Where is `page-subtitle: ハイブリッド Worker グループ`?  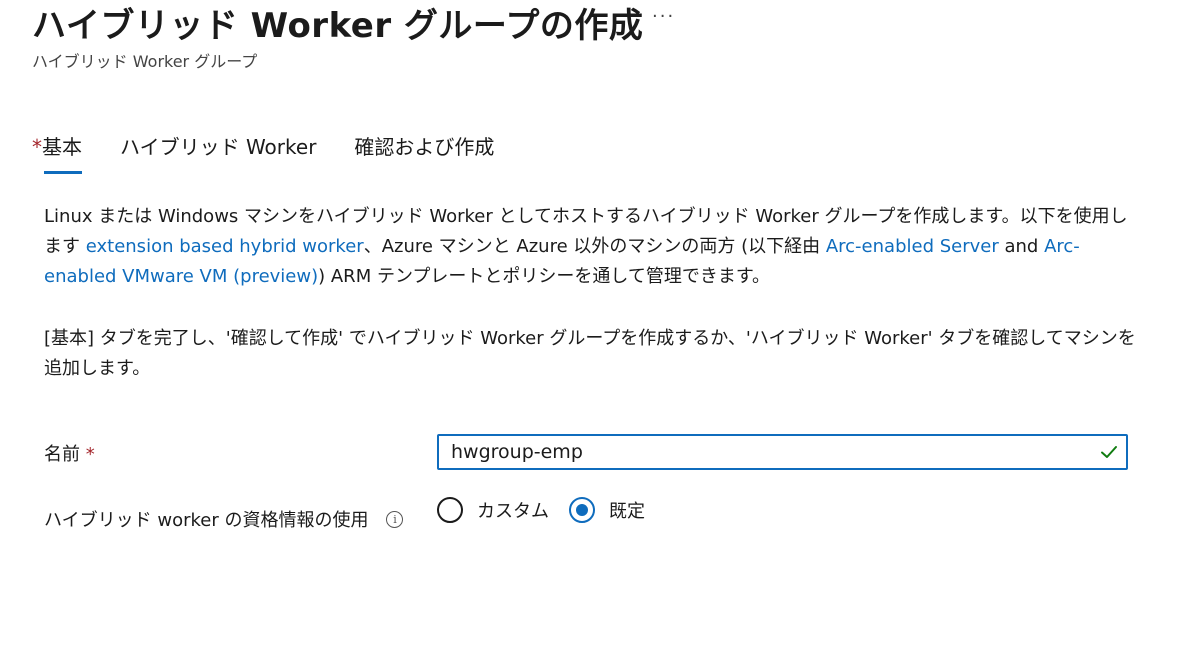
page-subtitle: ハイブリッド Worker グループ is located at coordinates (145, 61).